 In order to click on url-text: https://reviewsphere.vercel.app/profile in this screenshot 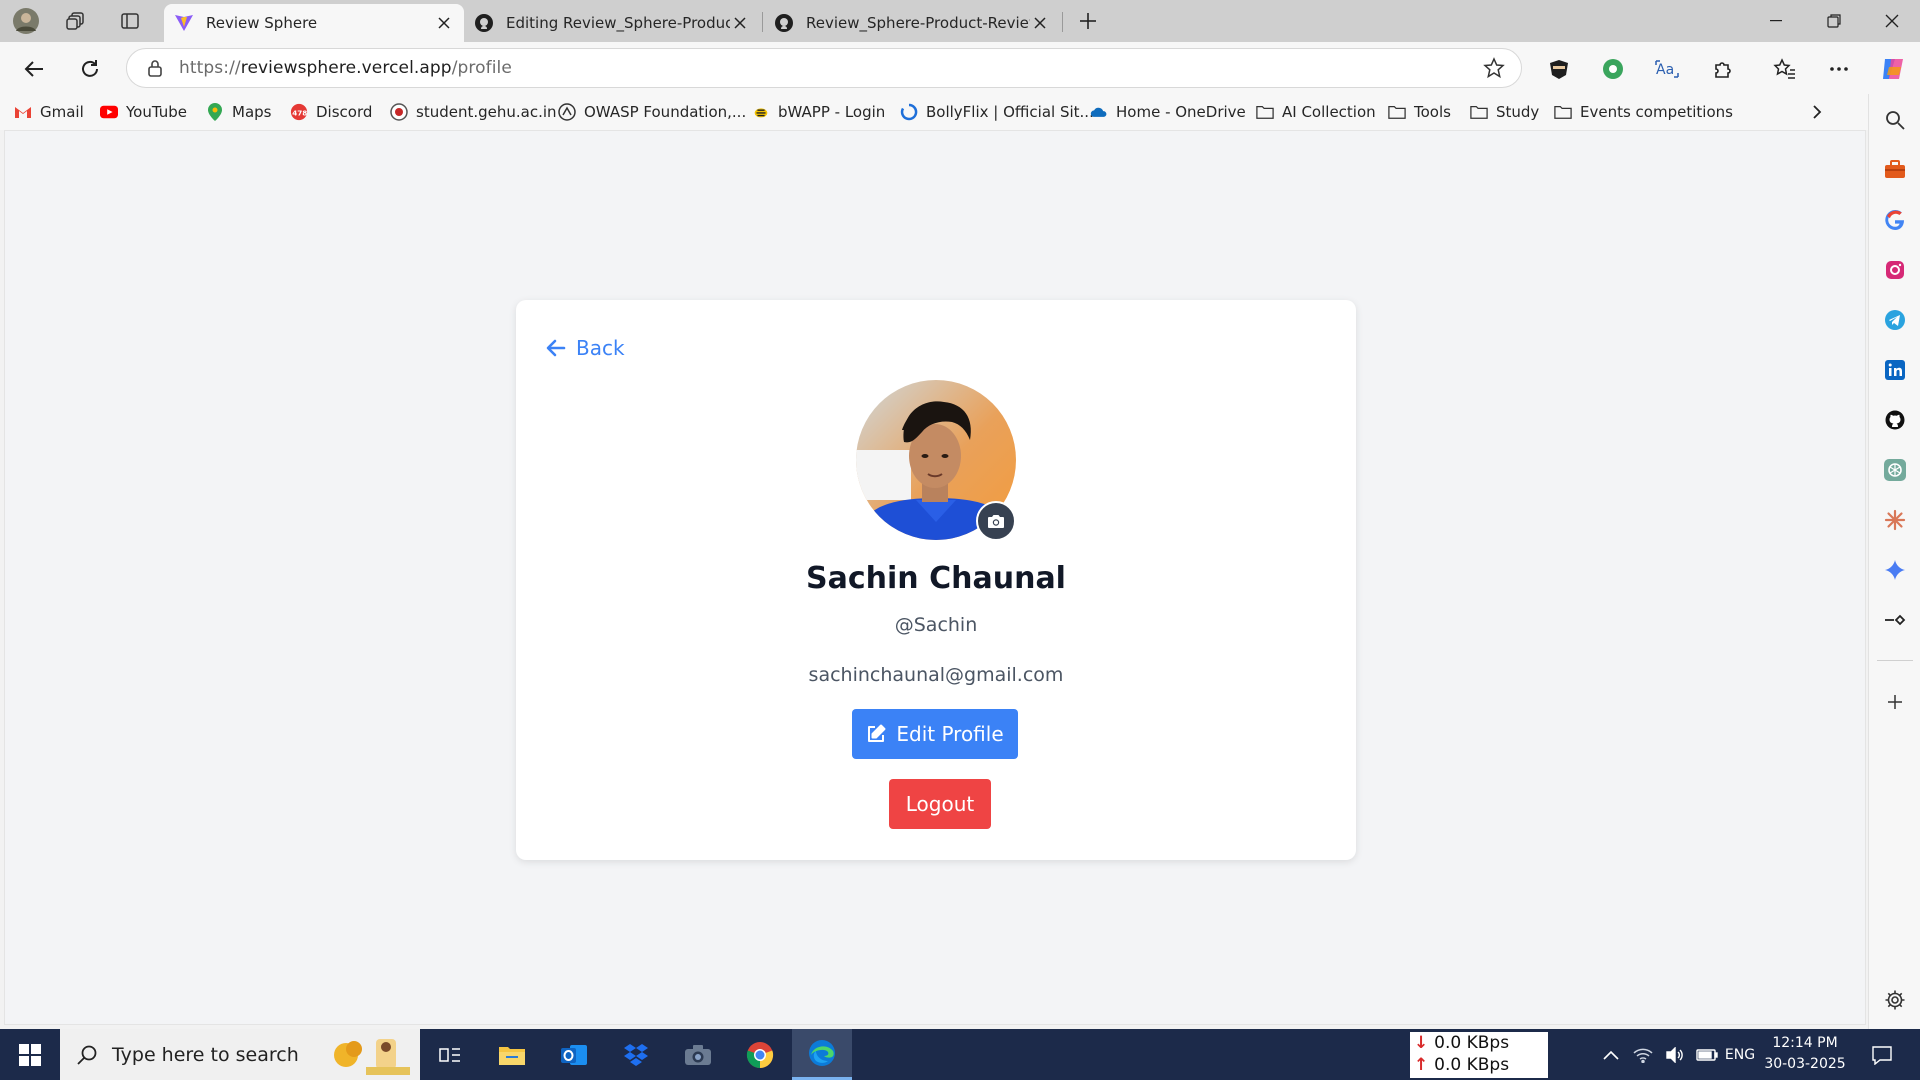, I will do `click(345, 68)`.